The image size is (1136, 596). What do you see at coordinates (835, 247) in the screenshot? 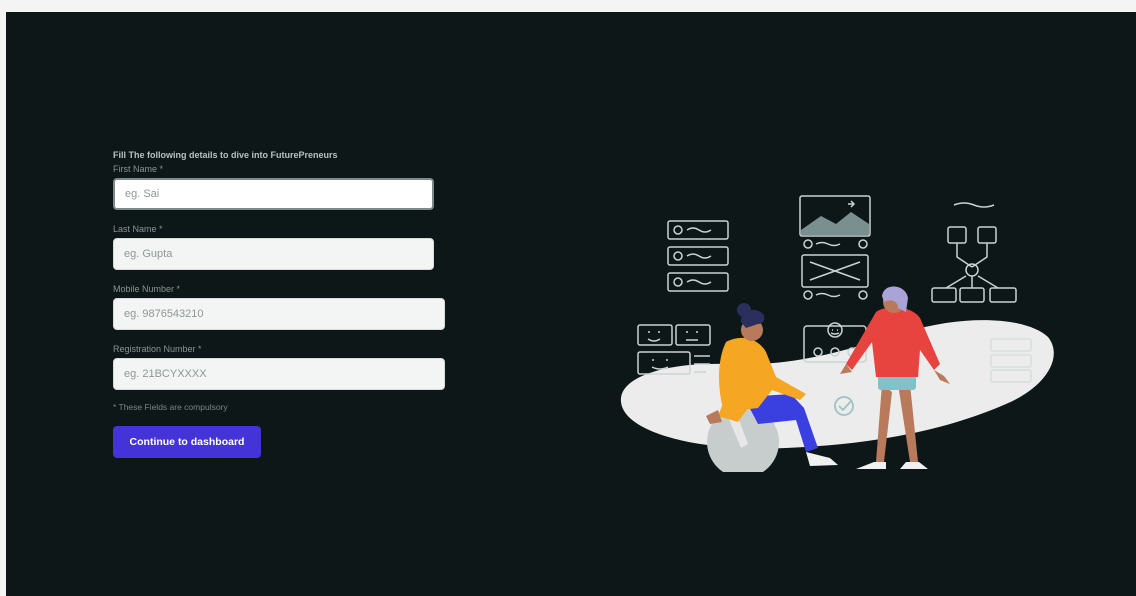
I see `image-placeholder-icon` at bounding box center [835, 247].